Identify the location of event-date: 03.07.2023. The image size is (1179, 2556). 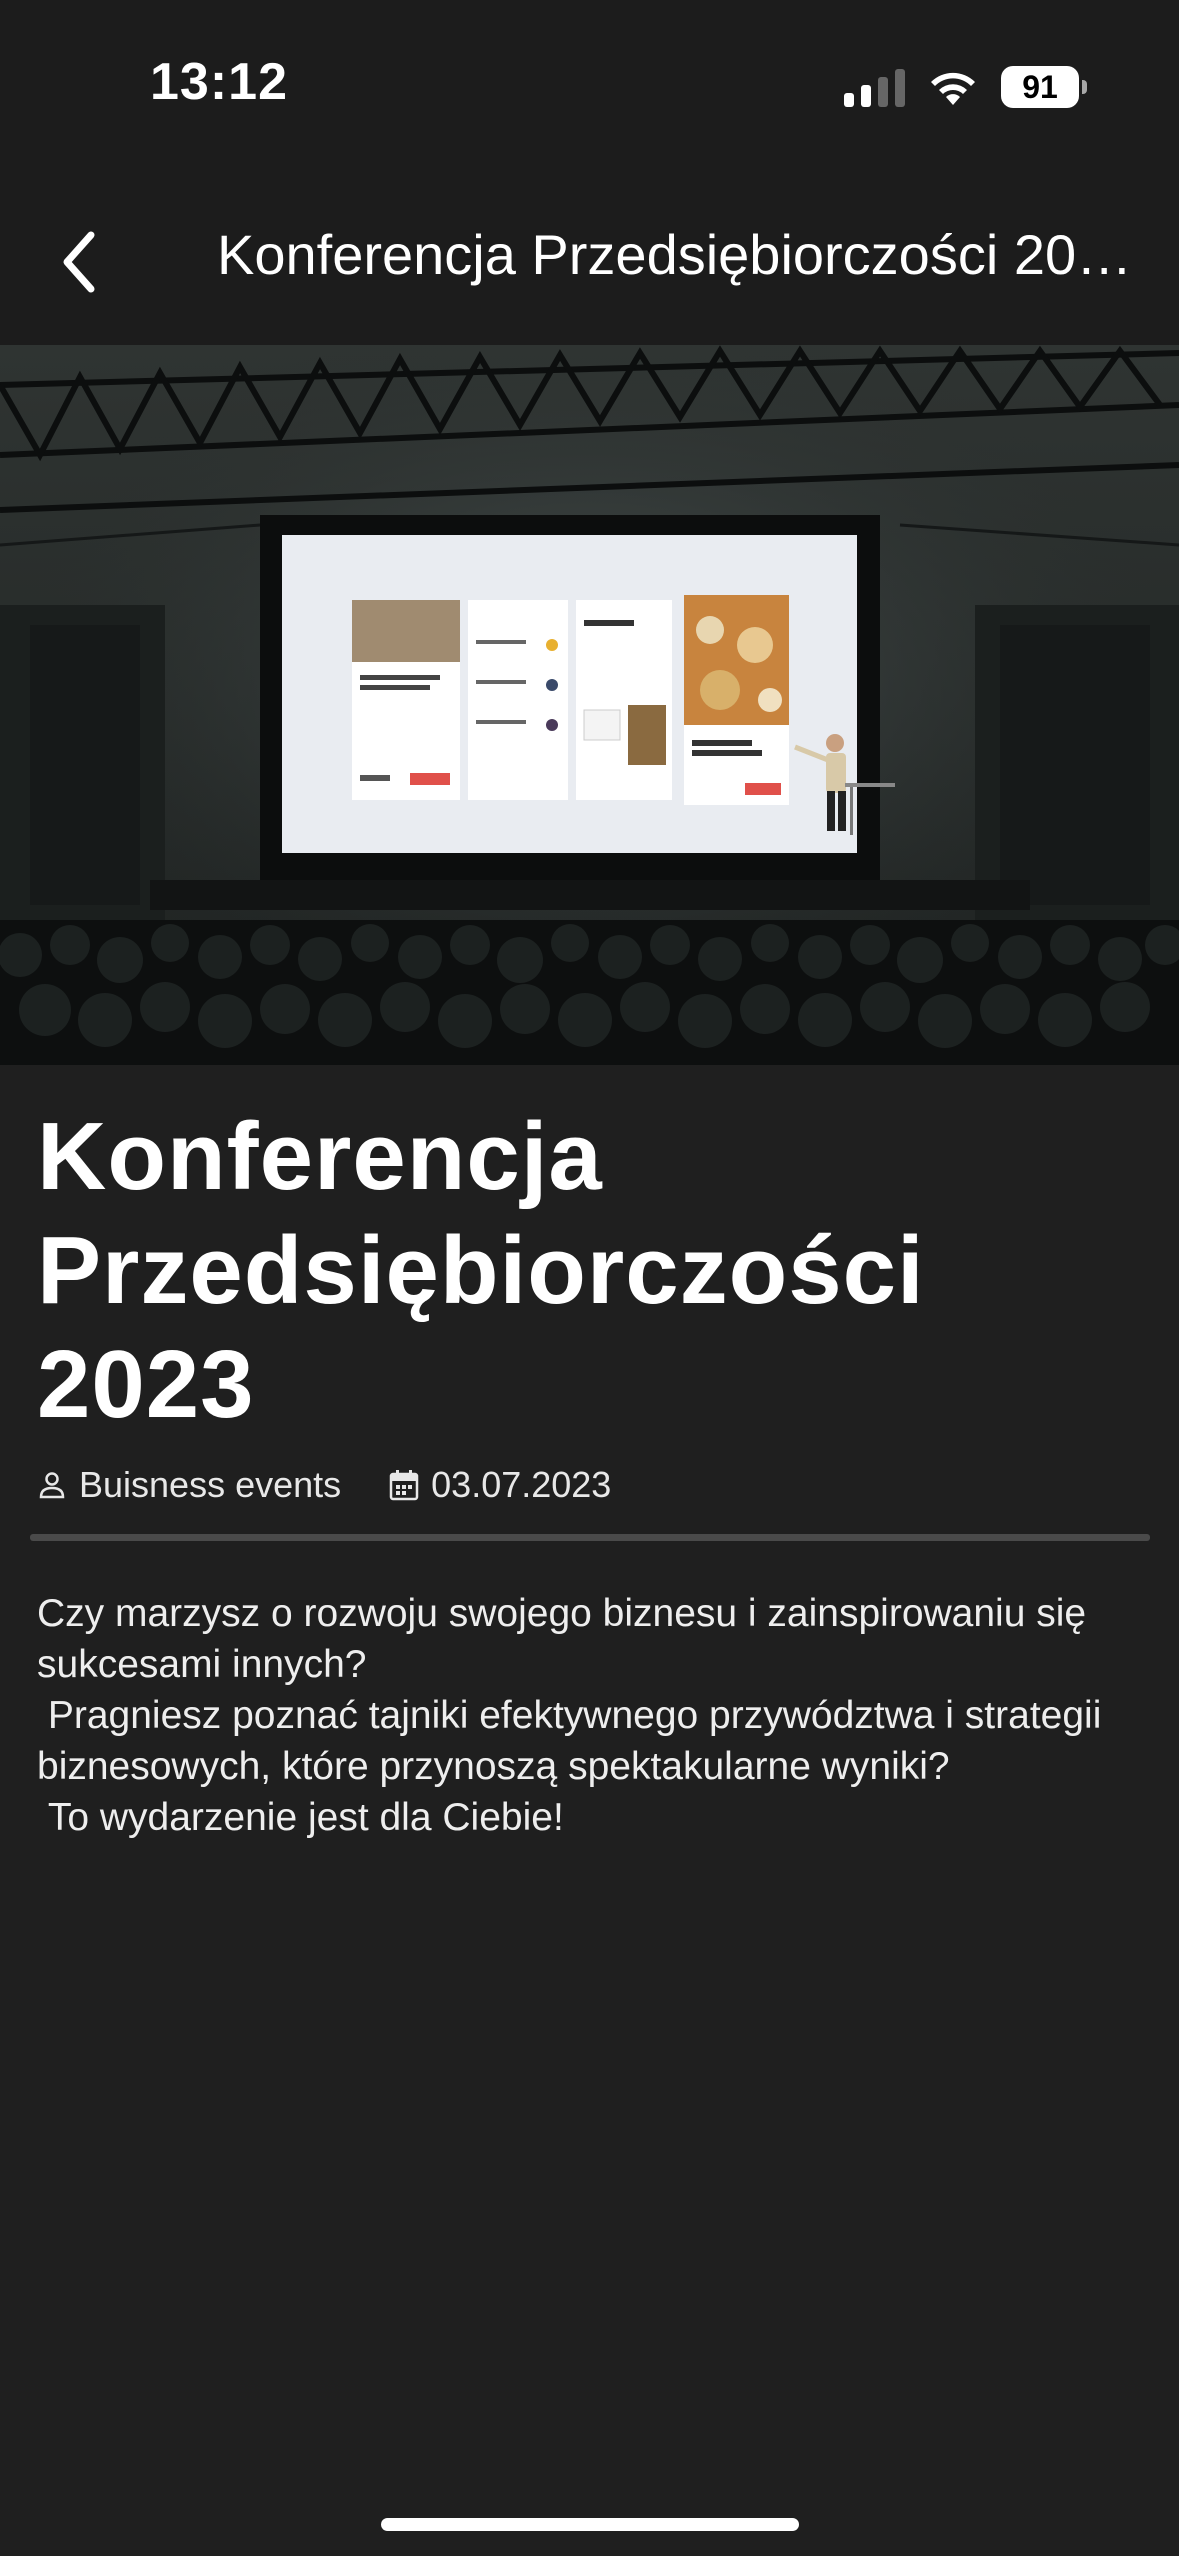
(500, 1485).